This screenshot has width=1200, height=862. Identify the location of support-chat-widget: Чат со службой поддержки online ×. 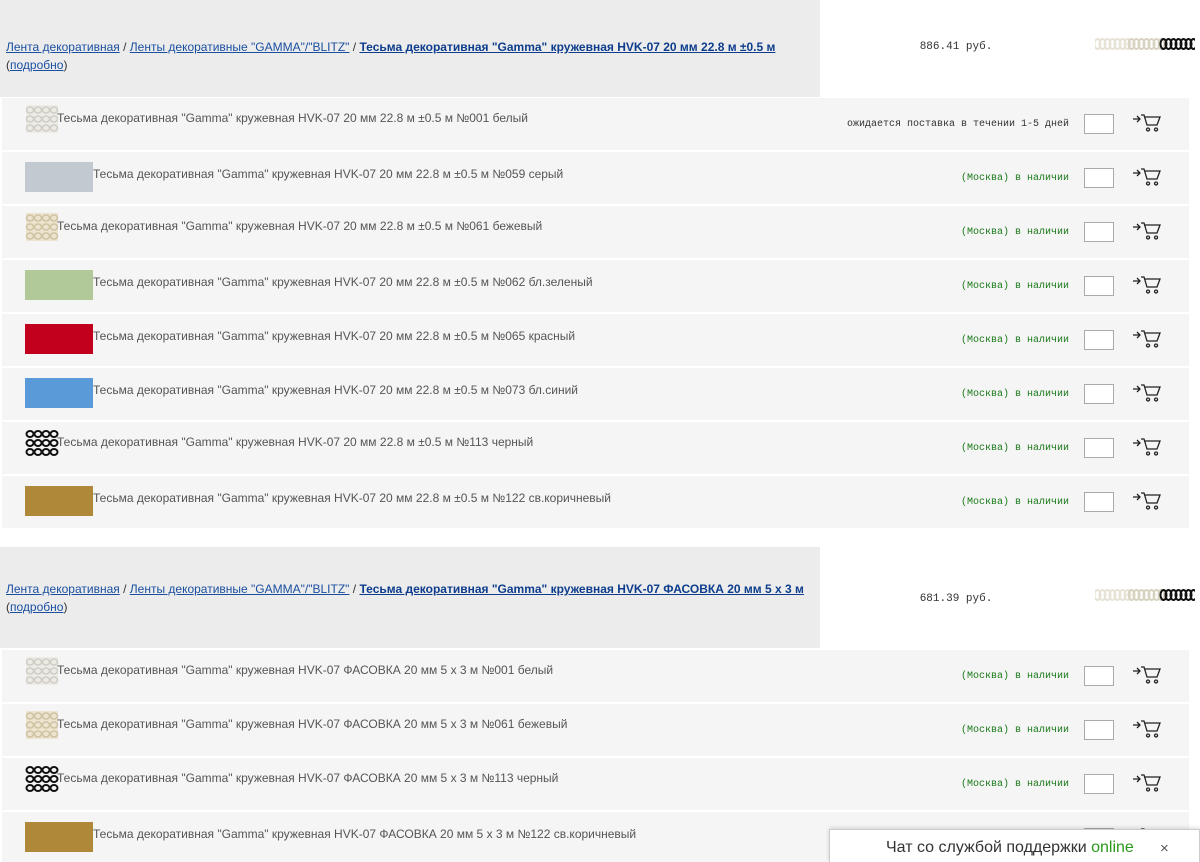
(1014, 845).